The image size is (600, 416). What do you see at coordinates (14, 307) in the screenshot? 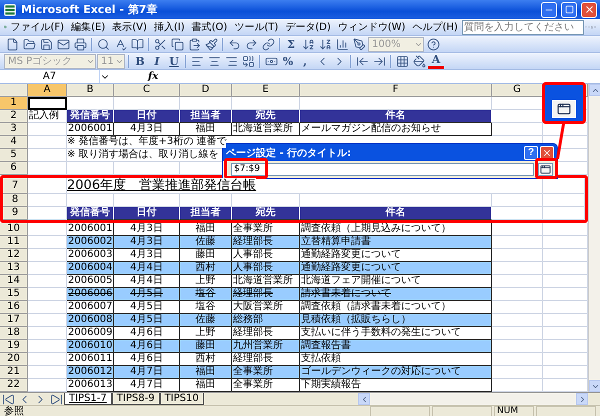
I see `row-header: 16` at bounding box center [14, 307].